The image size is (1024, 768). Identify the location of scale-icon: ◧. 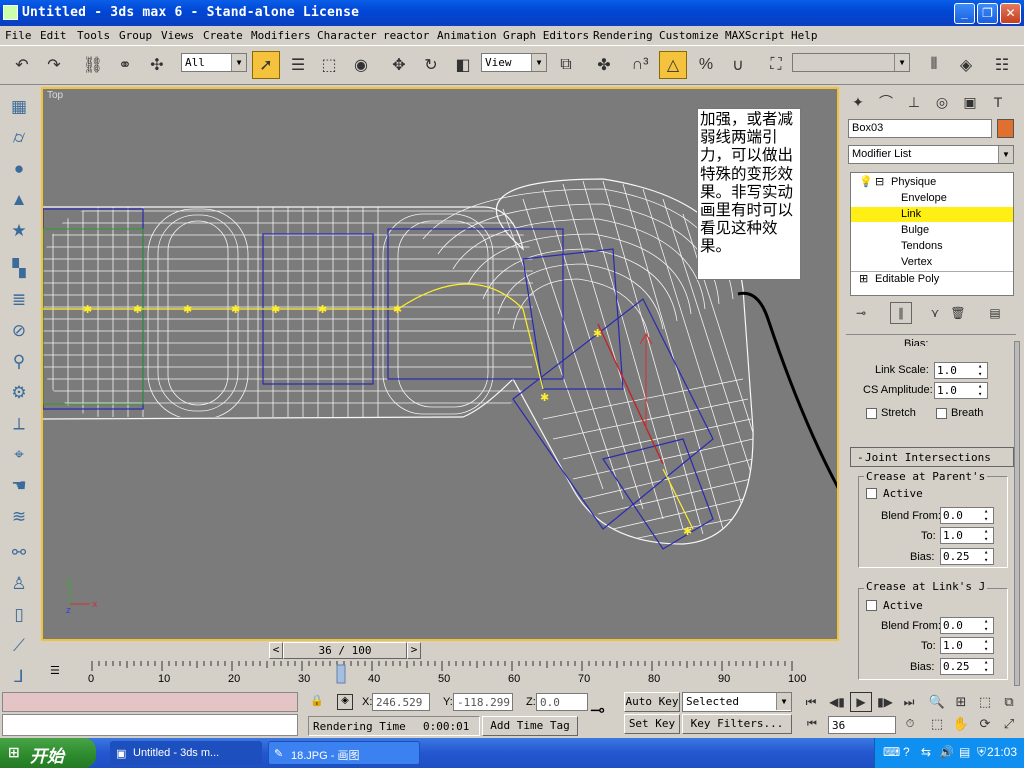
(463, 65).